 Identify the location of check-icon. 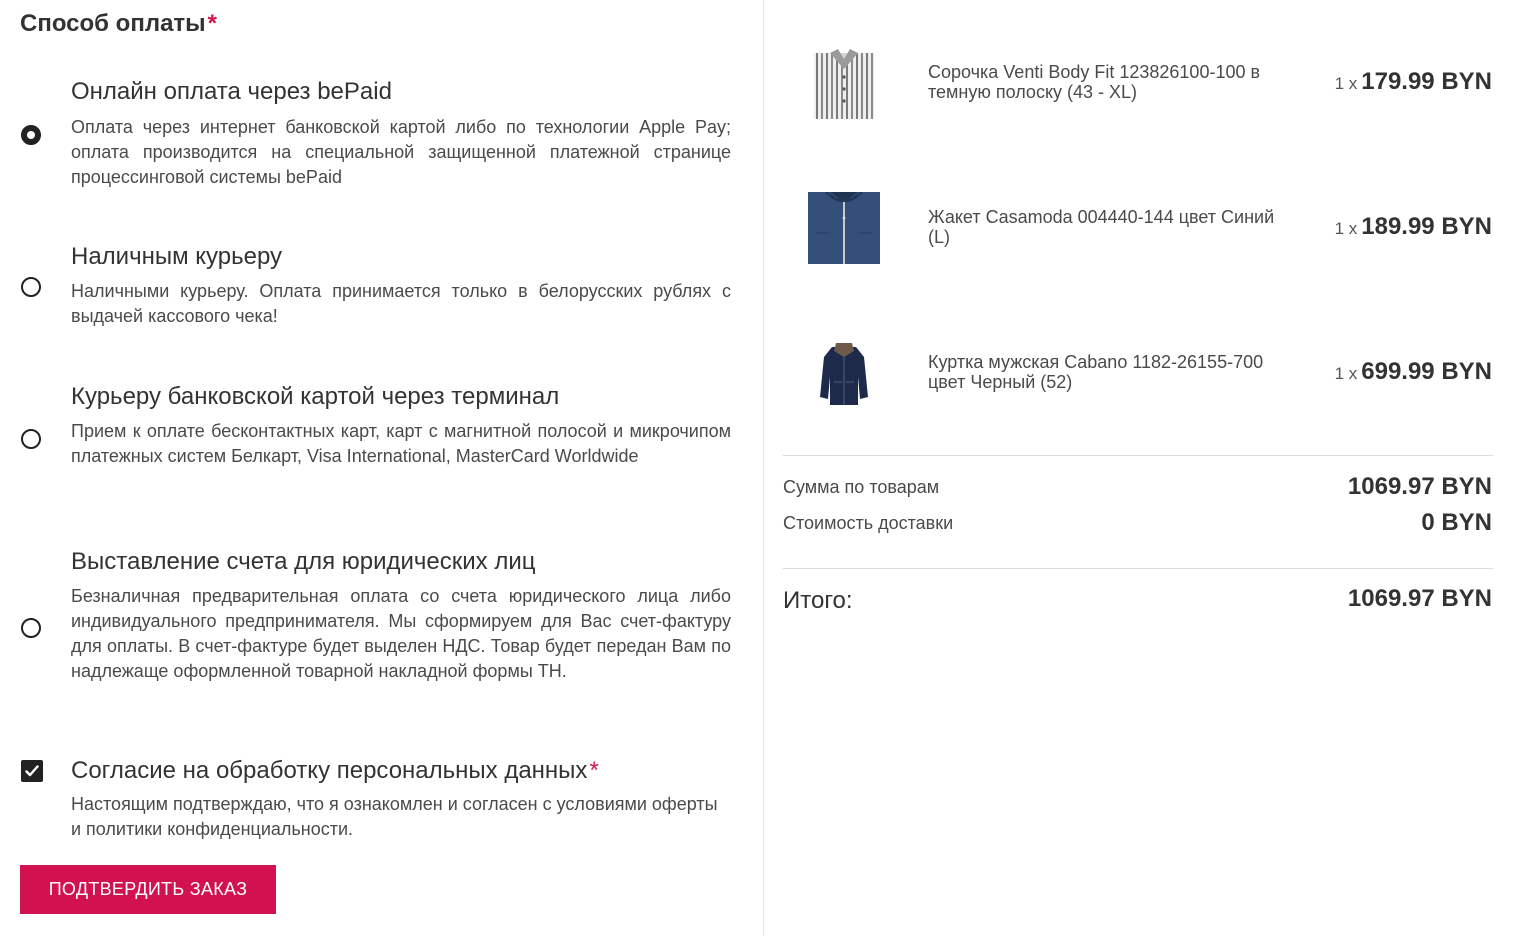
(32, 771).